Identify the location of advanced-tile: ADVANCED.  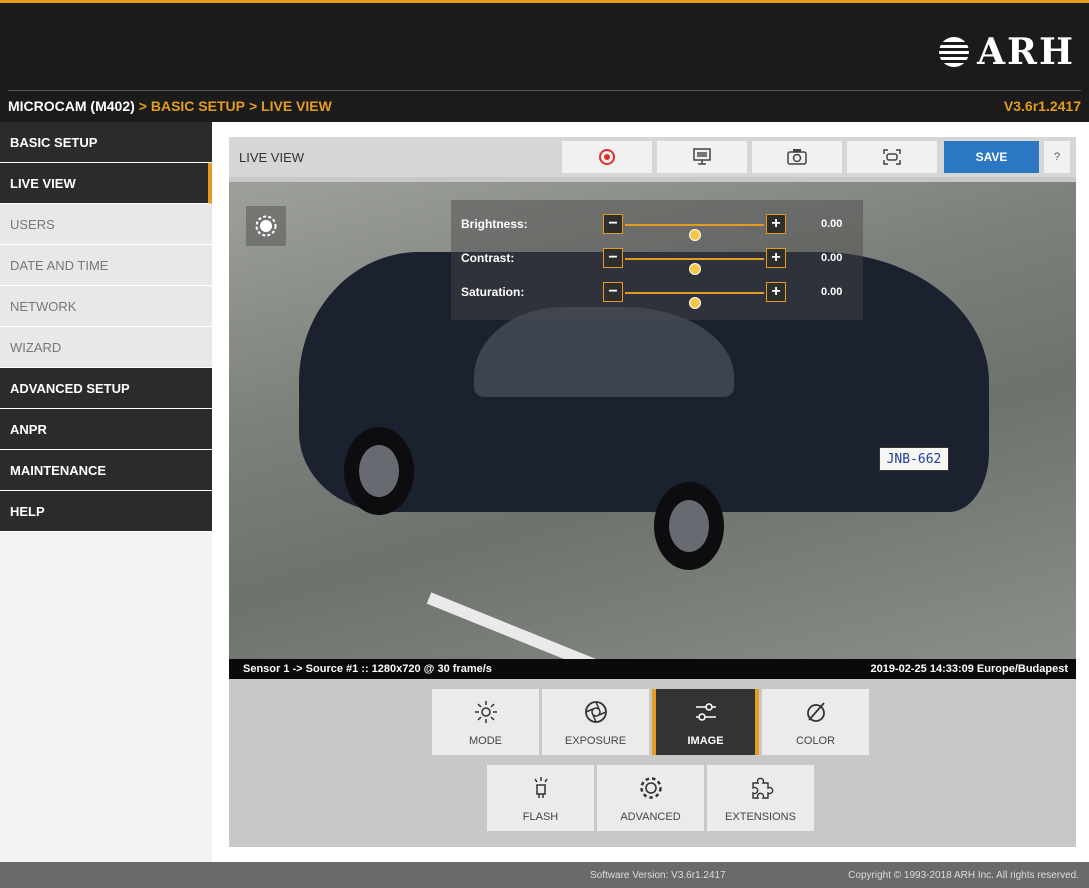
(650, 798).